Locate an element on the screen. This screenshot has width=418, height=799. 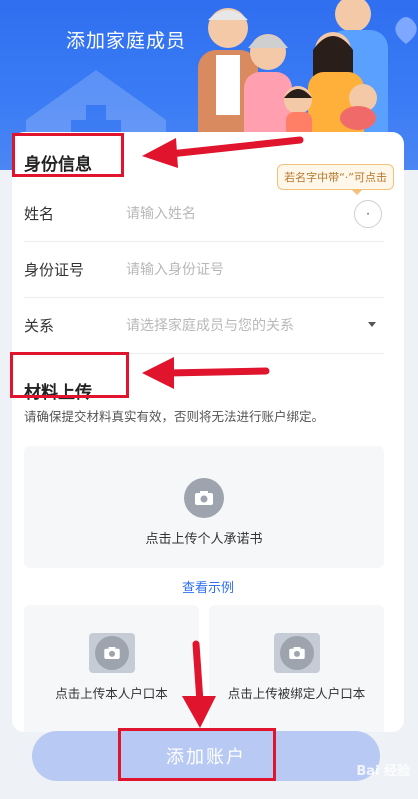
annotation-box-identity is located at coordinates (68, 155).